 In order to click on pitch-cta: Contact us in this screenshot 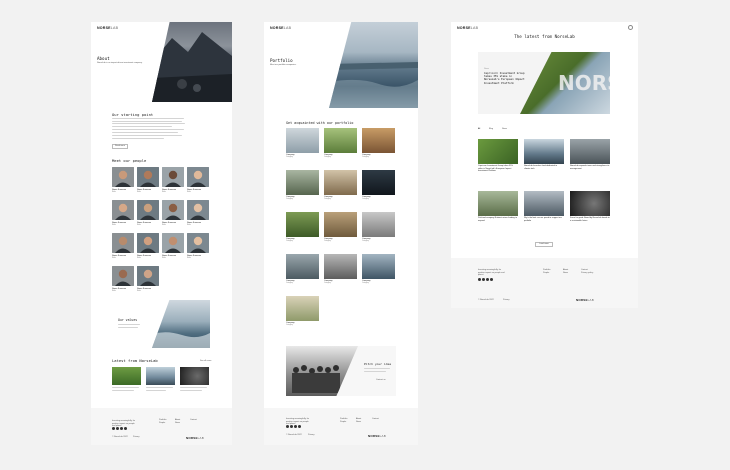, I will do `click(381, 380)`.